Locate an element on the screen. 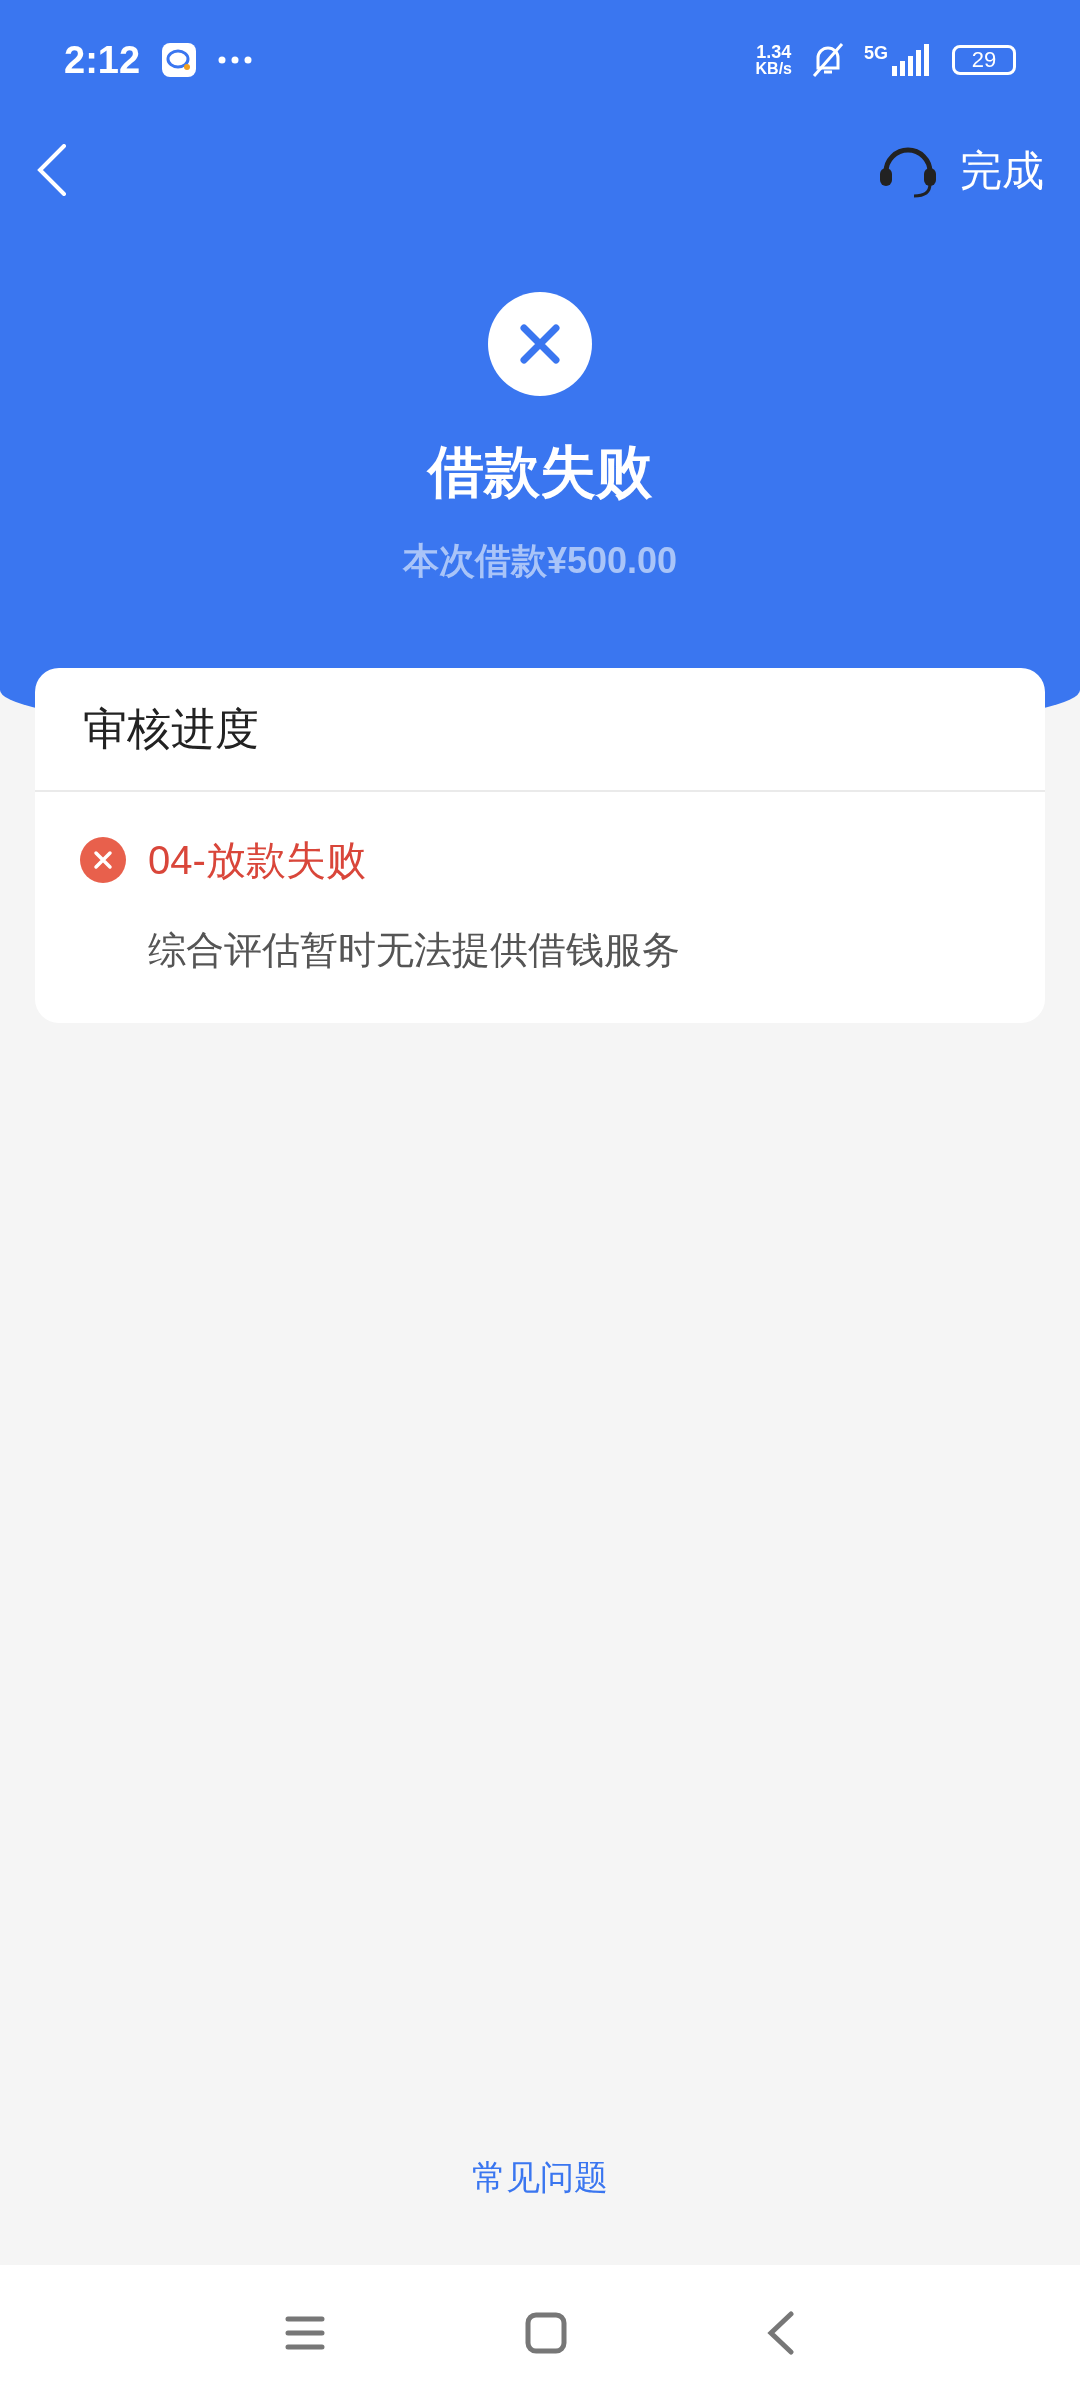 Image resolution: width=1080 pixels, height=2400 pixels. step-detail: 综合评估暂时无法提供借钱服务 is located at coordinates (414, 950).